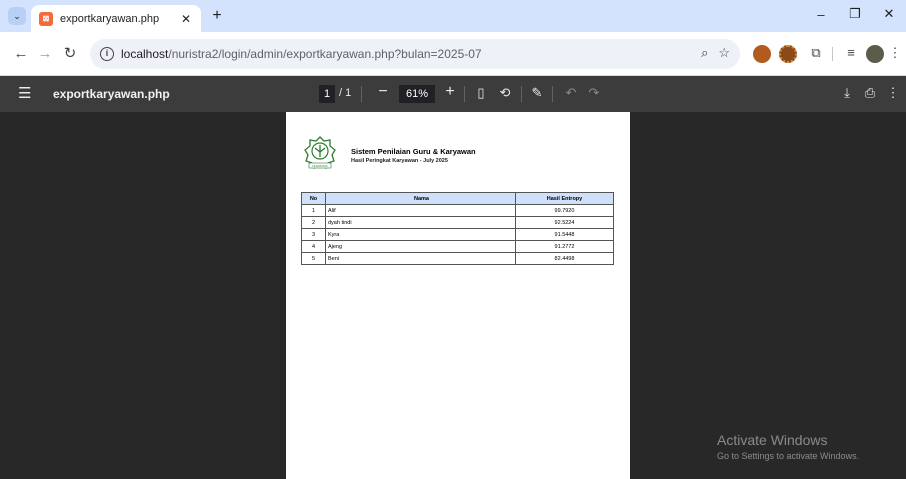 The image size is (906, 479). Describe the element at coordinates (893, 93) in the screenshot. I see `more-options-icon: ⋮` at that location.